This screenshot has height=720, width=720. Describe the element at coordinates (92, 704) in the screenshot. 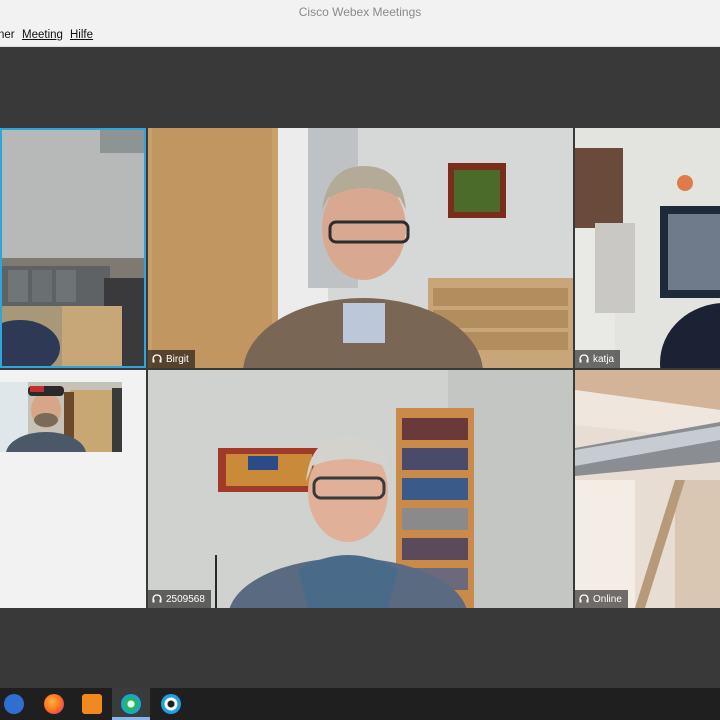

I see `office-icon` at that location.